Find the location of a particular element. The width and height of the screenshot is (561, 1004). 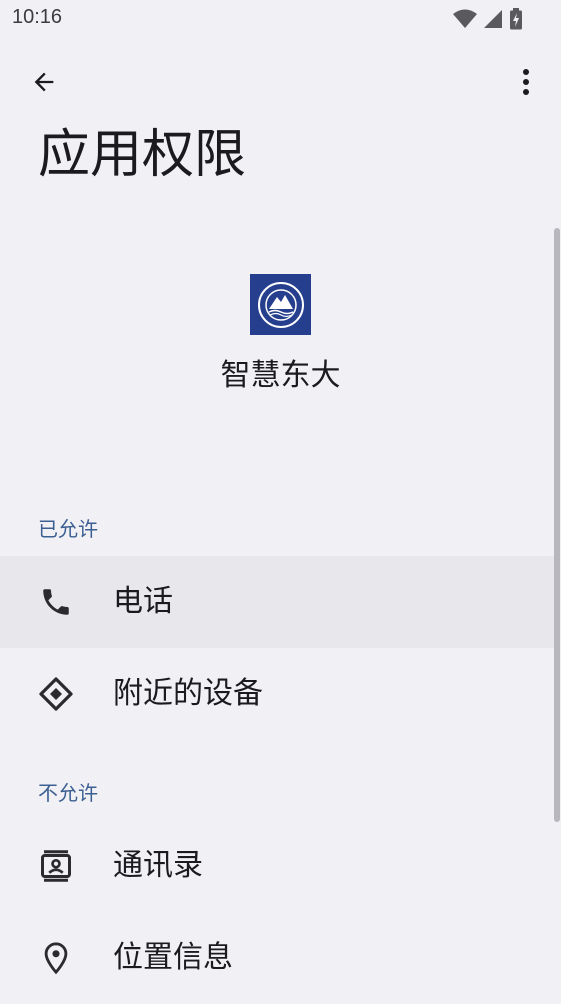

arrow-back-icon is located at coordinates (44, 82).